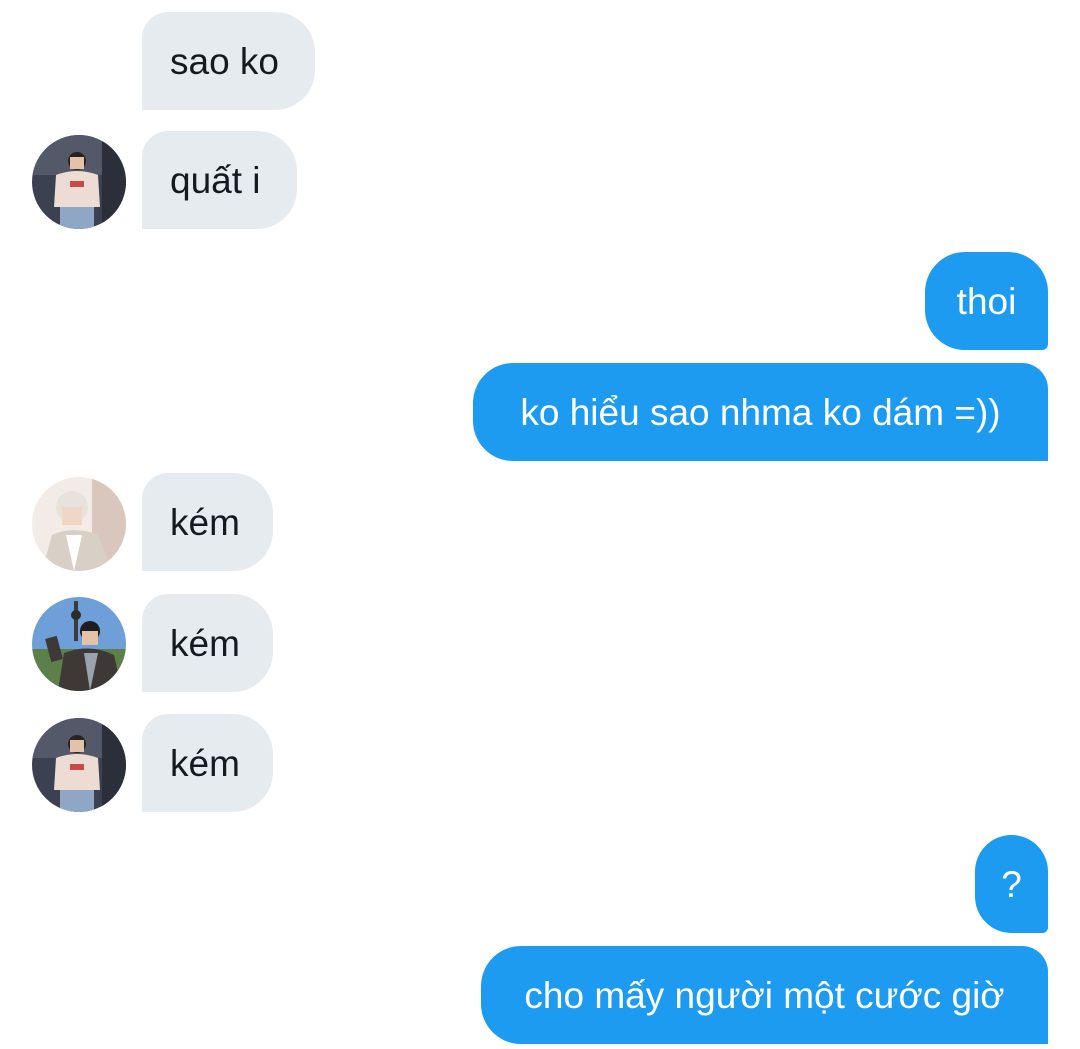  I want to click on message-bubble-outgoing: ko hiểu sao nhma ko dám =)), so click(760, 412).